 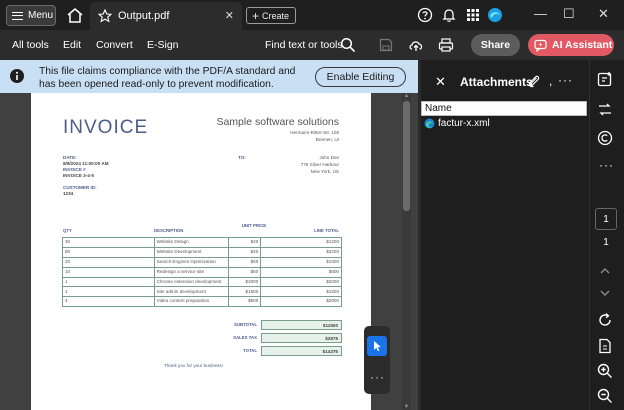 What do you see at coordinates (75, 15) in the screenshot?
I see `home-icon` at bounding box center [75, 15].